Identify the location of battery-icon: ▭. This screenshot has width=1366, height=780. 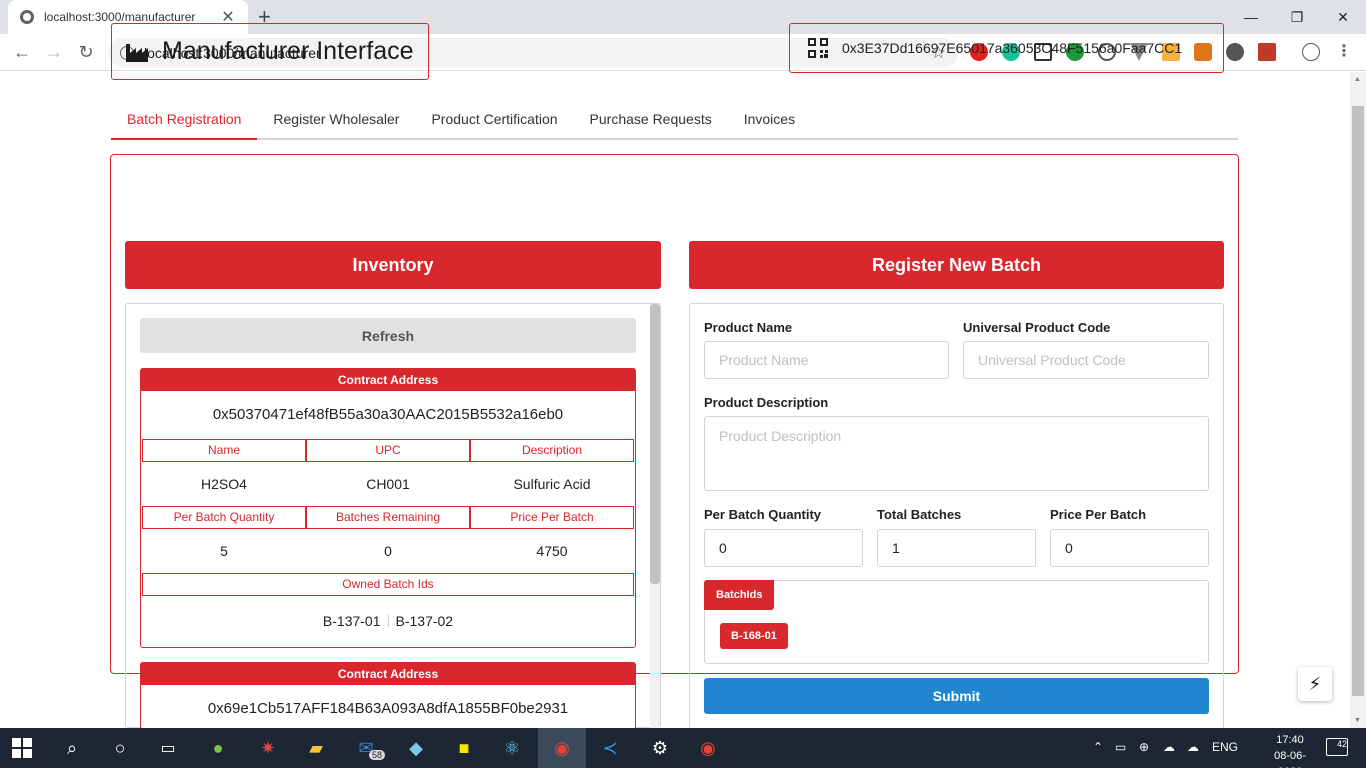
(1120, 747).